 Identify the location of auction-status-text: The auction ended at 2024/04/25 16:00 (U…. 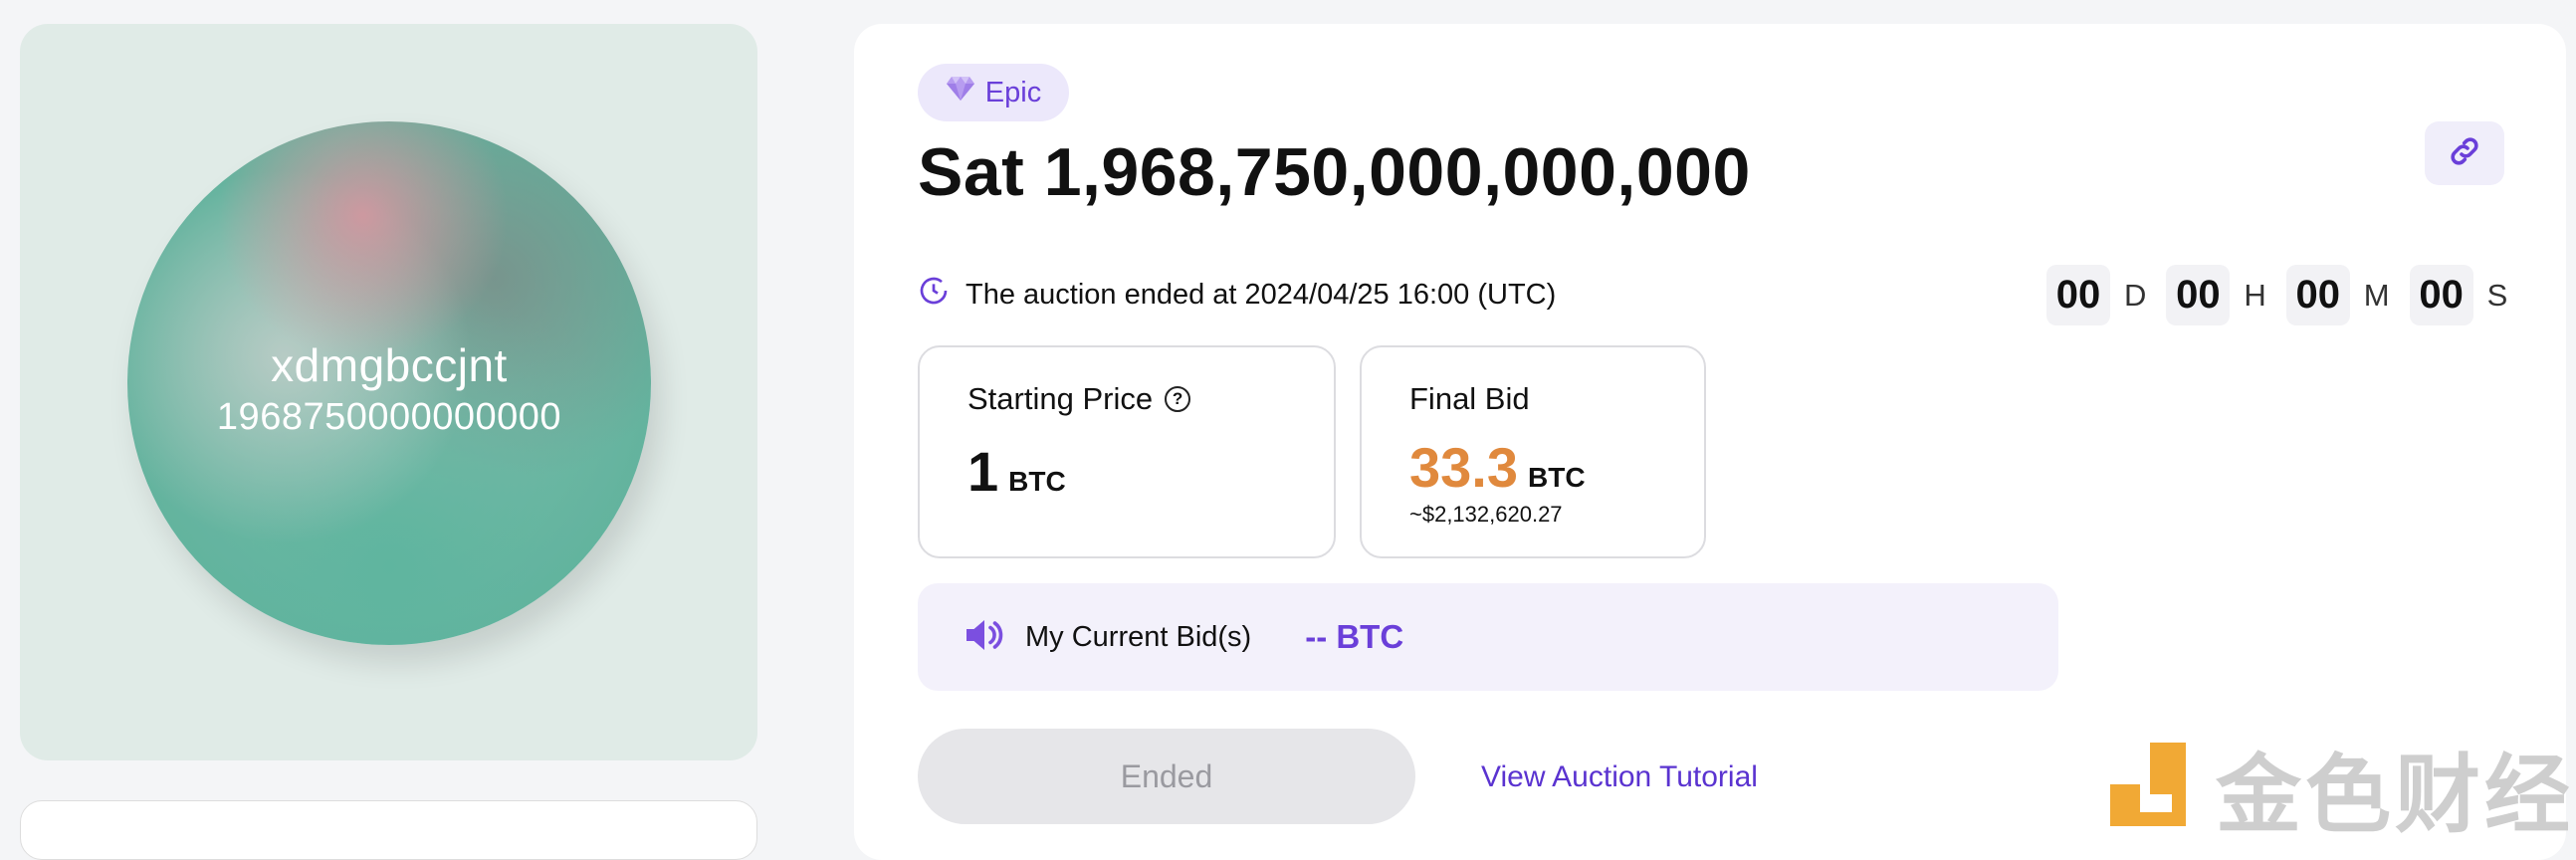
(1261, 295).